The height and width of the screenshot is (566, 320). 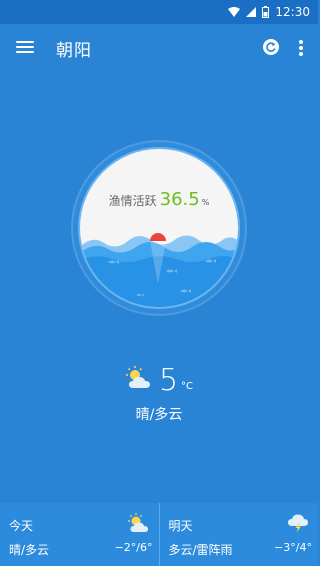 What do you see at coordinates (21, 526) in the screenshot?
I see `forecast-day: 今天` at bounding box center [21, 526].